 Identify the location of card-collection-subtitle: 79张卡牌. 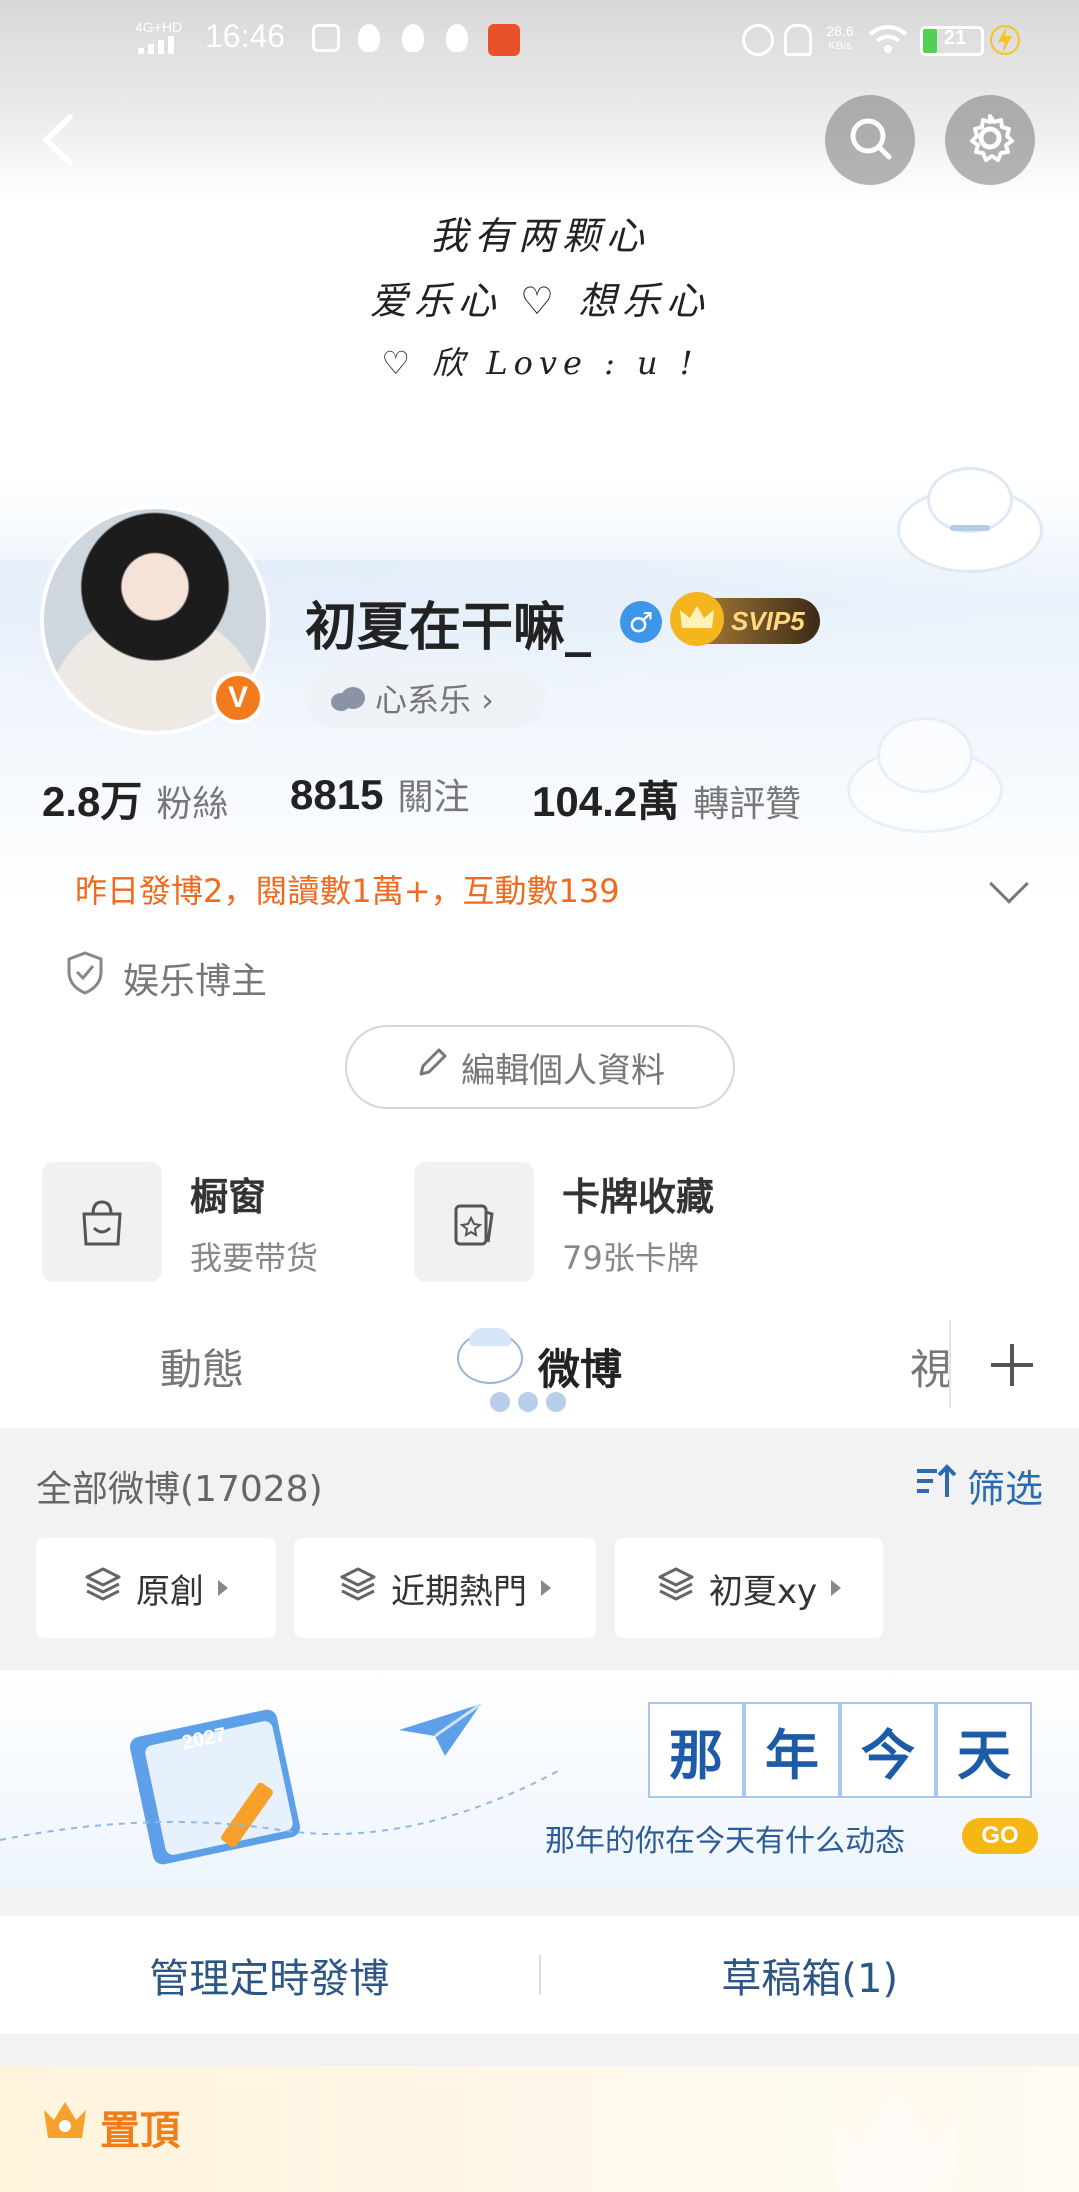
(630, 1257).